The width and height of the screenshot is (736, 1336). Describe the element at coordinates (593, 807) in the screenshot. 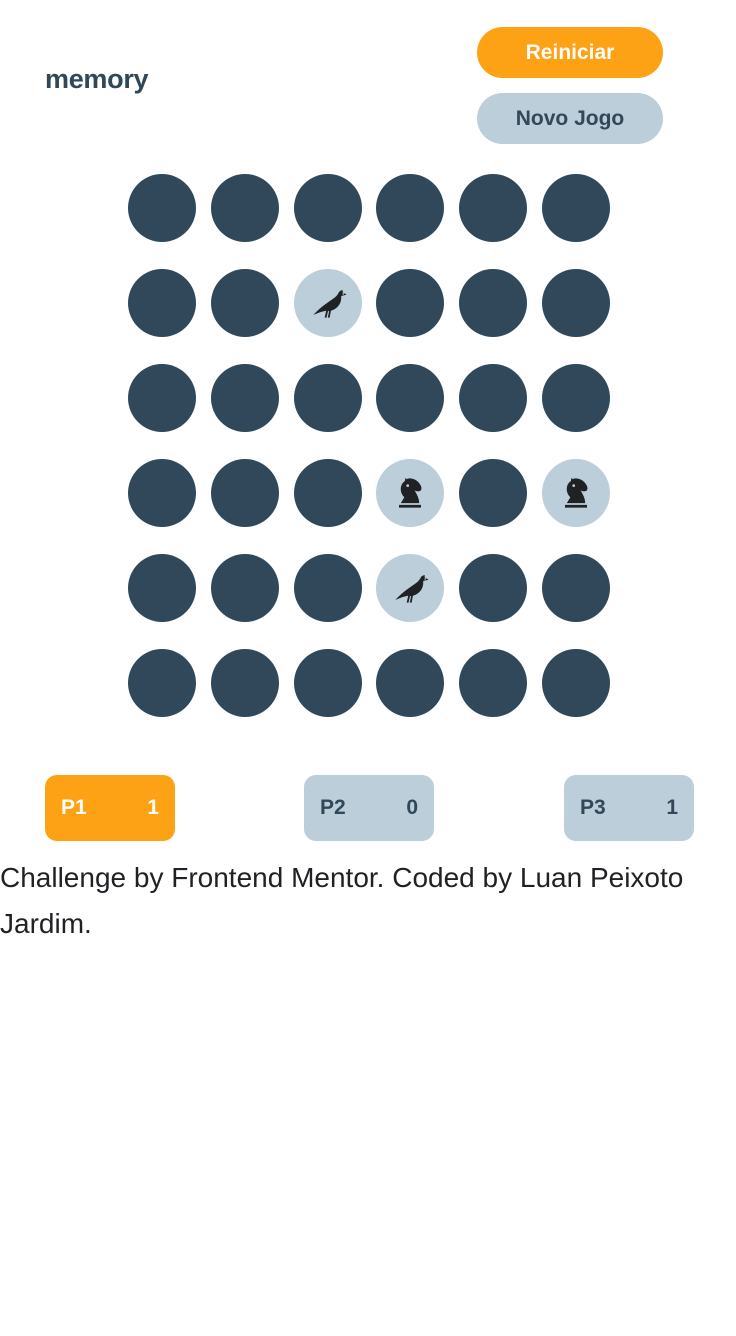

I see `player-name: P3` at that location.